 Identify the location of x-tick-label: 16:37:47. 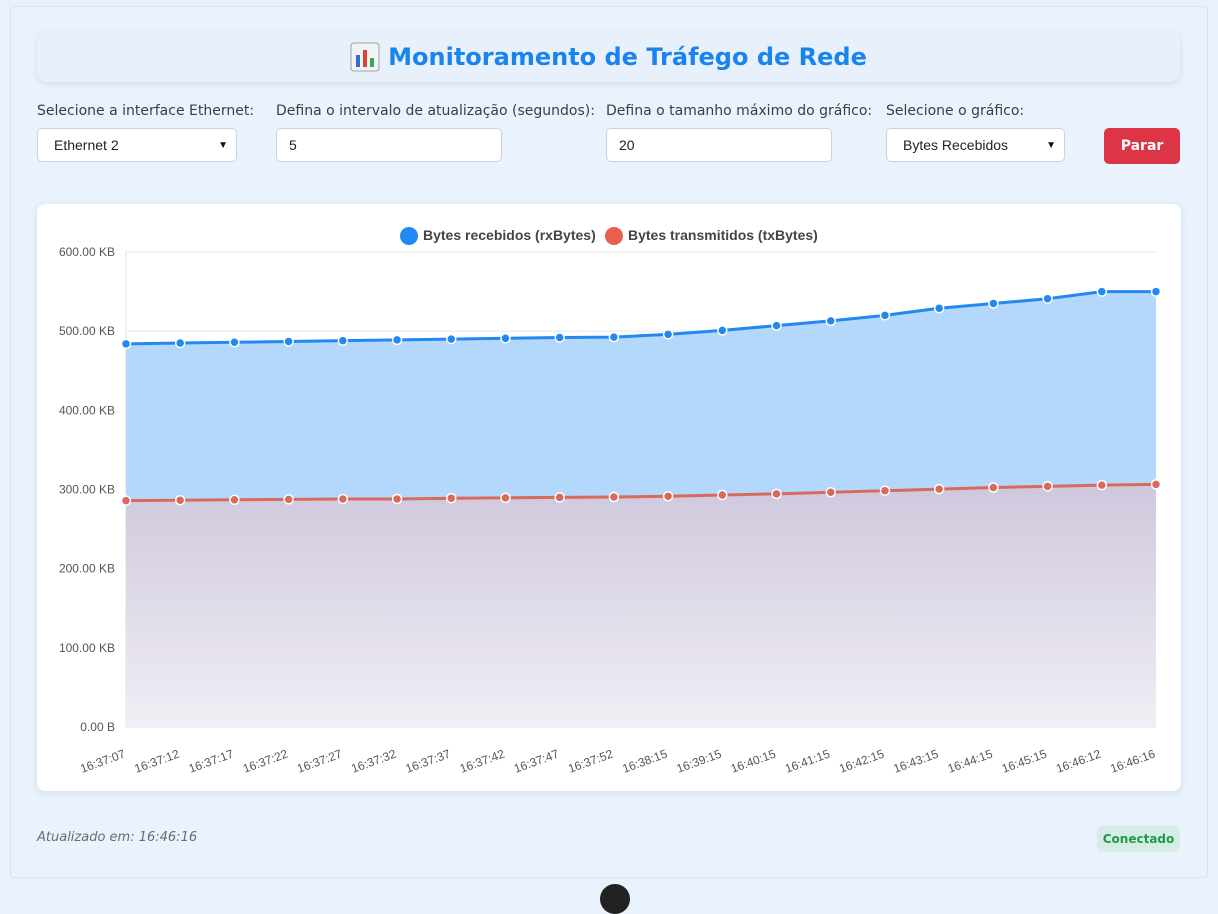
(536, 761).